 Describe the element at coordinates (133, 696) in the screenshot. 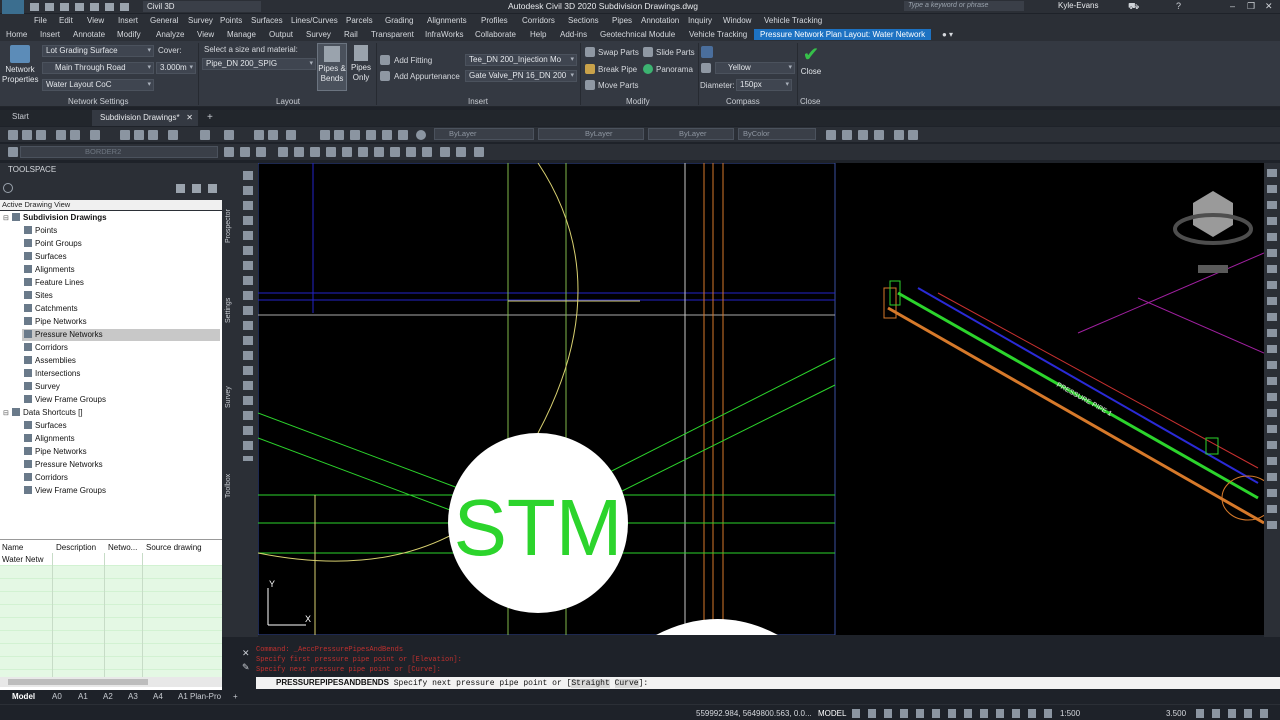

I see `tab-a3: A3` at that location.